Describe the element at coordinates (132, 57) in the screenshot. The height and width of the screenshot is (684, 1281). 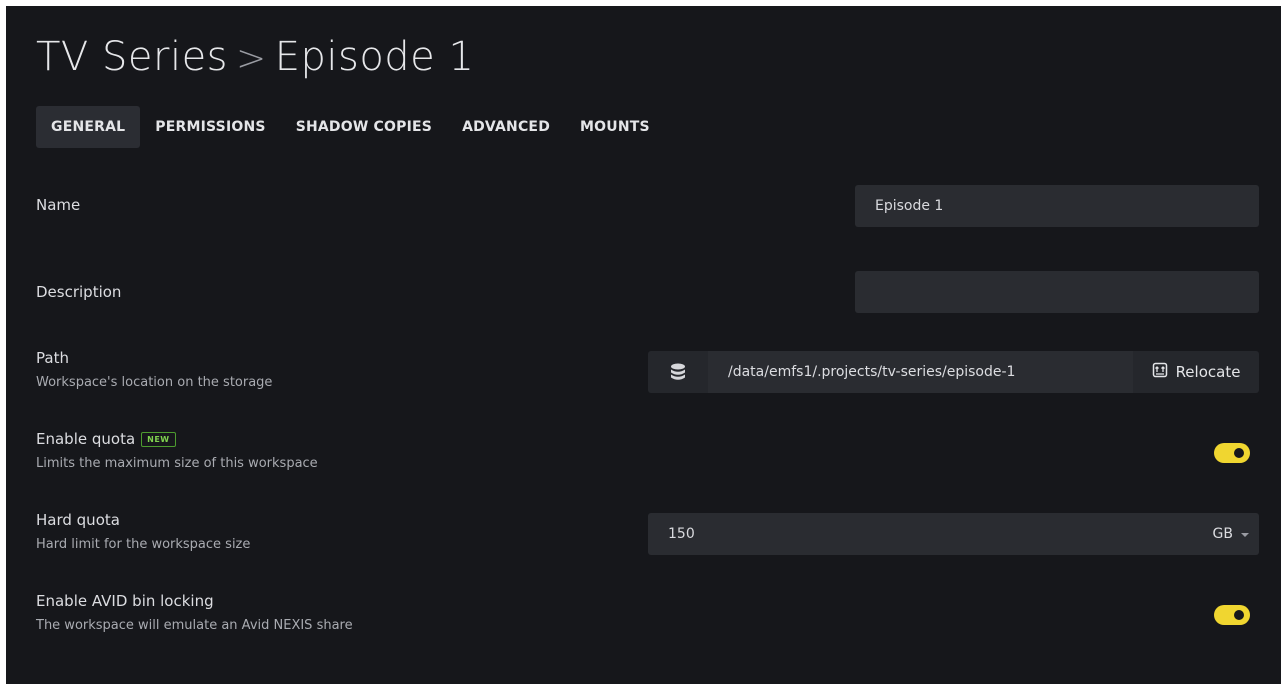
I see `breadcrumb-parent: TV Series` at that location.